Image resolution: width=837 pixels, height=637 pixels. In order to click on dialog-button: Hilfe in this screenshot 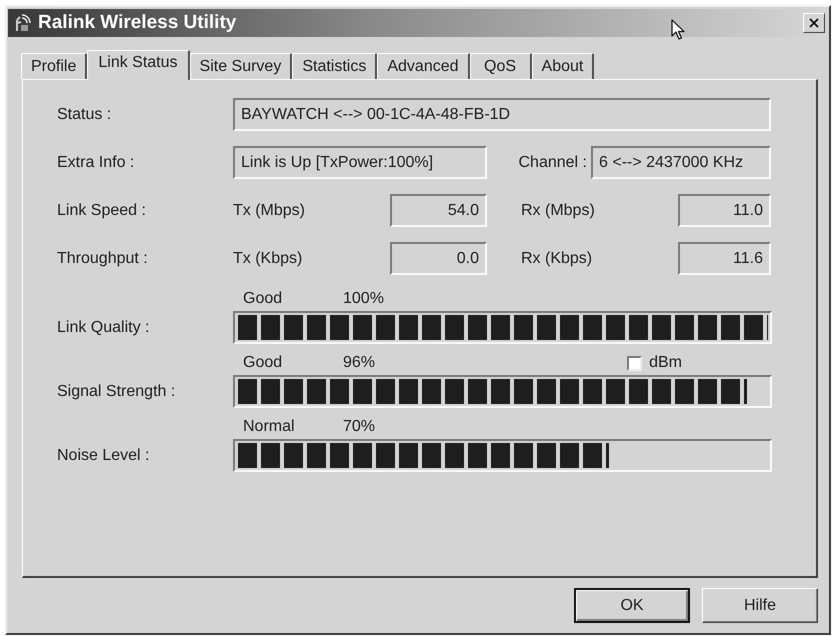, I will do `click(760, 605)`.